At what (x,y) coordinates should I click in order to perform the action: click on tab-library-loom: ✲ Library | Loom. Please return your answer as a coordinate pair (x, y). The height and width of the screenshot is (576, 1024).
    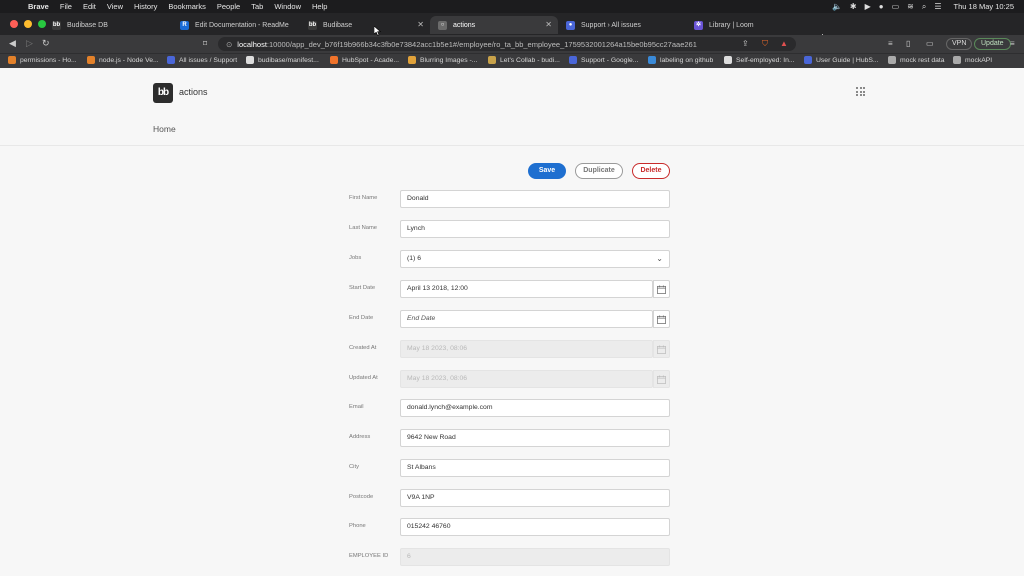
    Looking at the image, I should click on (750, 25).